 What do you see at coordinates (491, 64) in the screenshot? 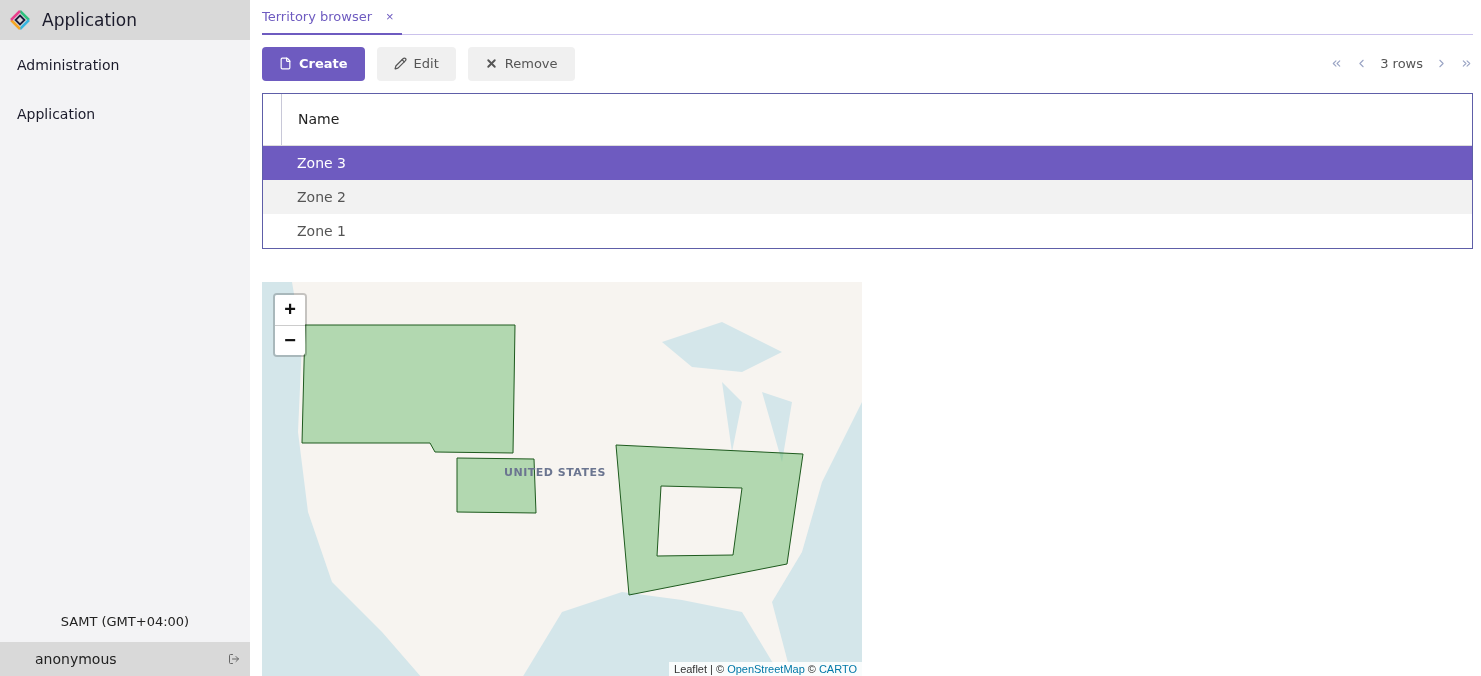
I see `x-icon` at bounding box center [491, 64].